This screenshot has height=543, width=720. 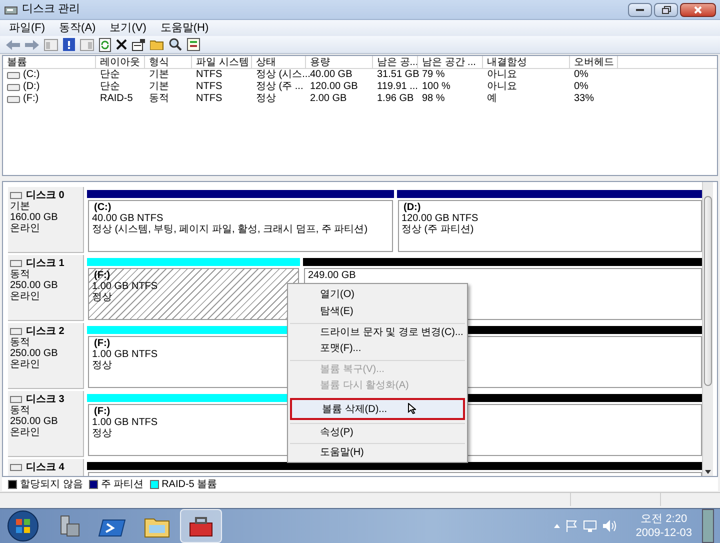 I want to click on disk-management-icon, so click(x=11, y=10).